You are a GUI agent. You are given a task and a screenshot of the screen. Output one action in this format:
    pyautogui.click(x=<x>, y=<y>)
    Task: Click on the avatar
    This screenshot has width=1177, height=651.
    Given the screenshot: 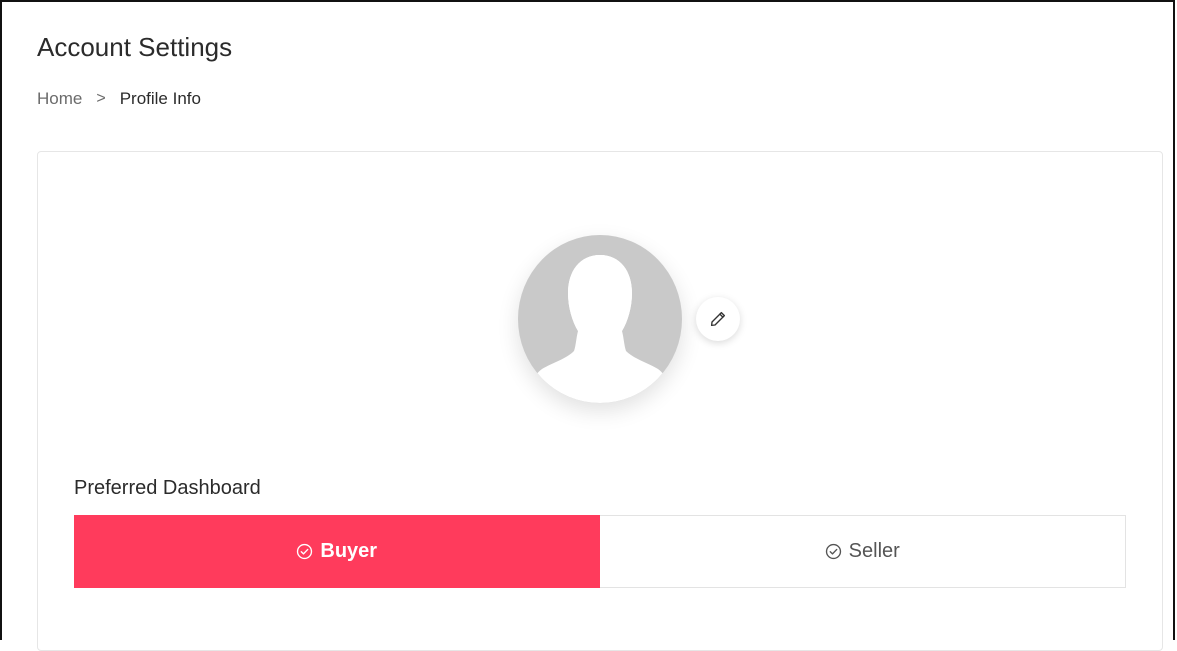 What is the action you would take?
    pyautogui.click(x=600, y=319)
    